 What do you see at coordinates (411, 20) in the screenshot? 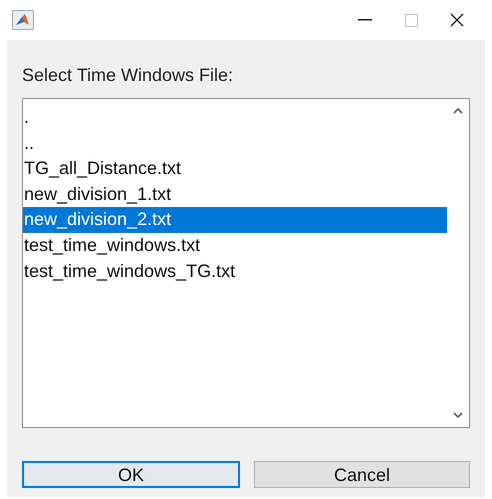
I see `maximize-icon` at bounding box center [411, 20].